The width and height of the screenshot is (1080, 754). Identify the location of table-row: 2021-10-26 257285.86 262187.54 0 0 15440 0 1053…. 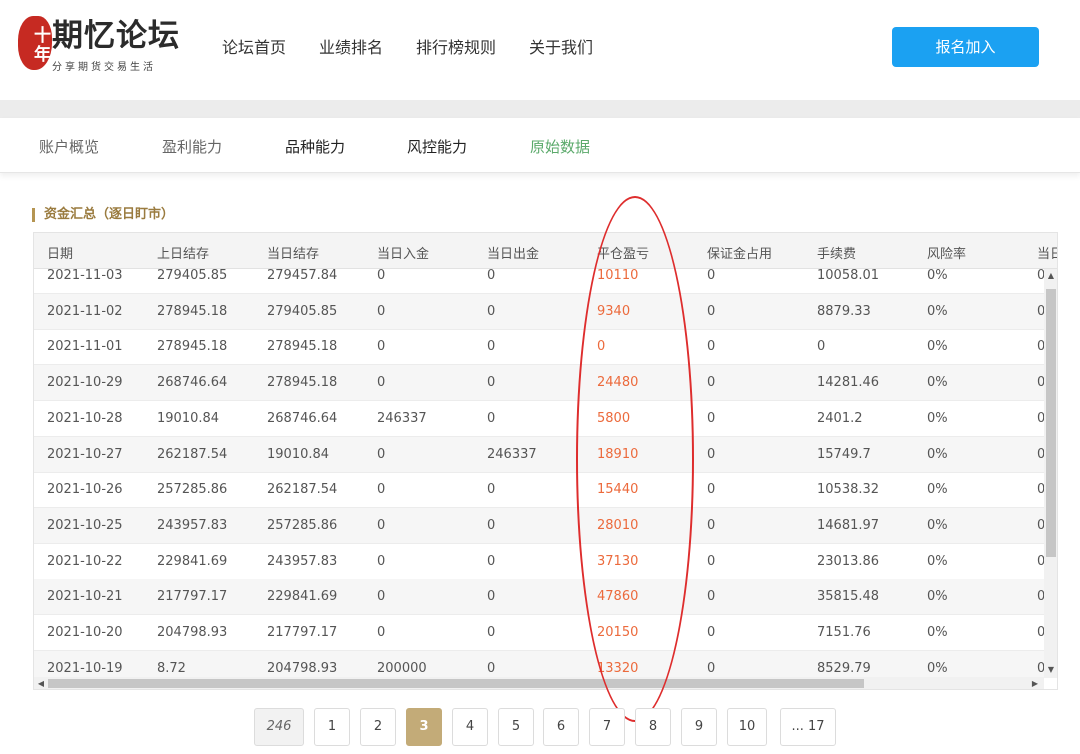
(539, 490).